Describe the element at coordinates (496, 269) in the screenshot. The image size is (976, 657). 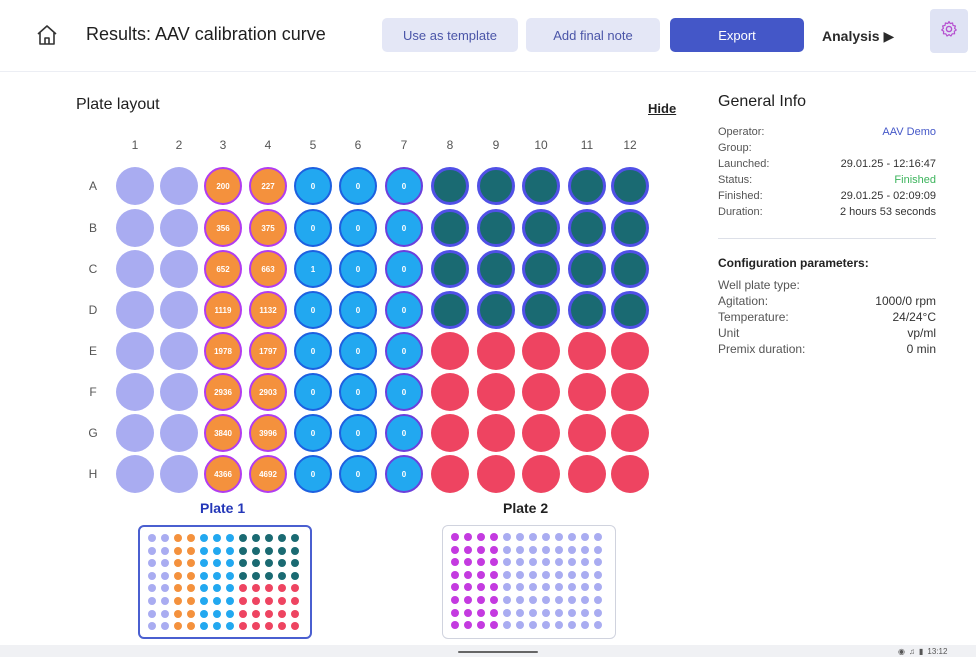
I see `well-C9` at that location.